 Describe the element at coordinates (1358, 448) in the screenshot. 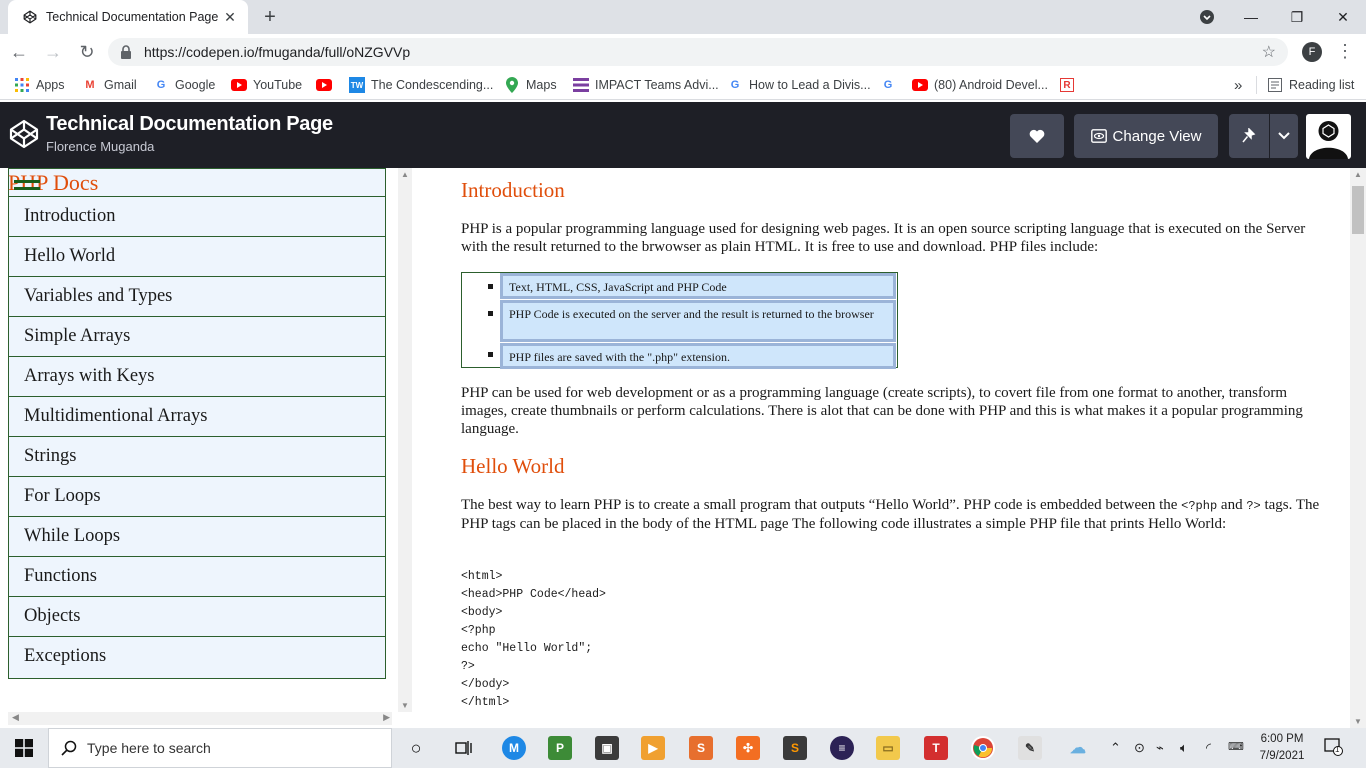

I see `page-vertical-scrollbar: ▲ ▼` at that location.